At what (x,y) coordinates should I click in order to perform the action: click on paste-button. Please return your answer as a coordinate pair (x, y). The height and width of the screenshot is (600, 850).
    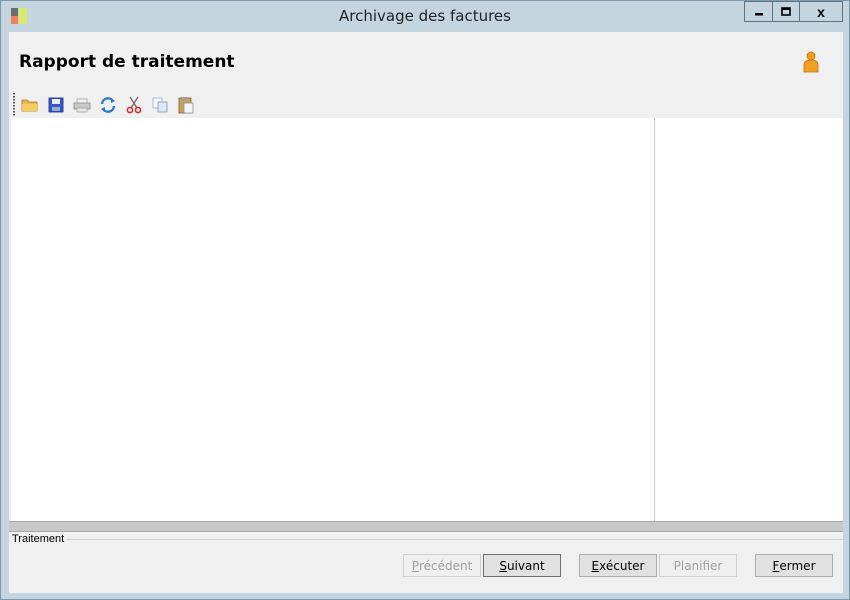
    Looking at the image, I should click on (186, 105).